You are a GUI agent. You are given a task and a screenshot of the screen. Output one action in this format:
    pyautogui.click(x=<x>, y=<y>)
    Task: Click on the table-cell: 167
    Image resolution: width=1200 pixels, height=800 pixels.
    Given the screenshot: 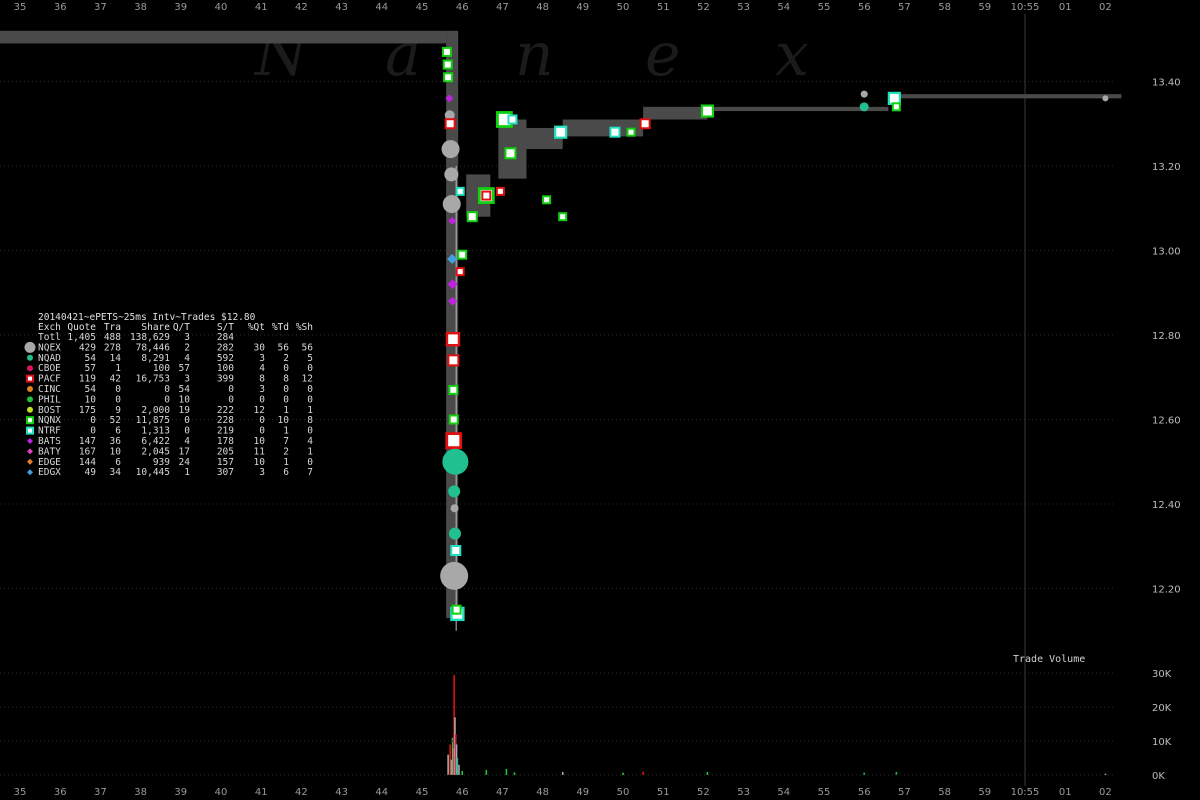 What is the action you would take?
    pyautogui.click(x=87, y=451)
    